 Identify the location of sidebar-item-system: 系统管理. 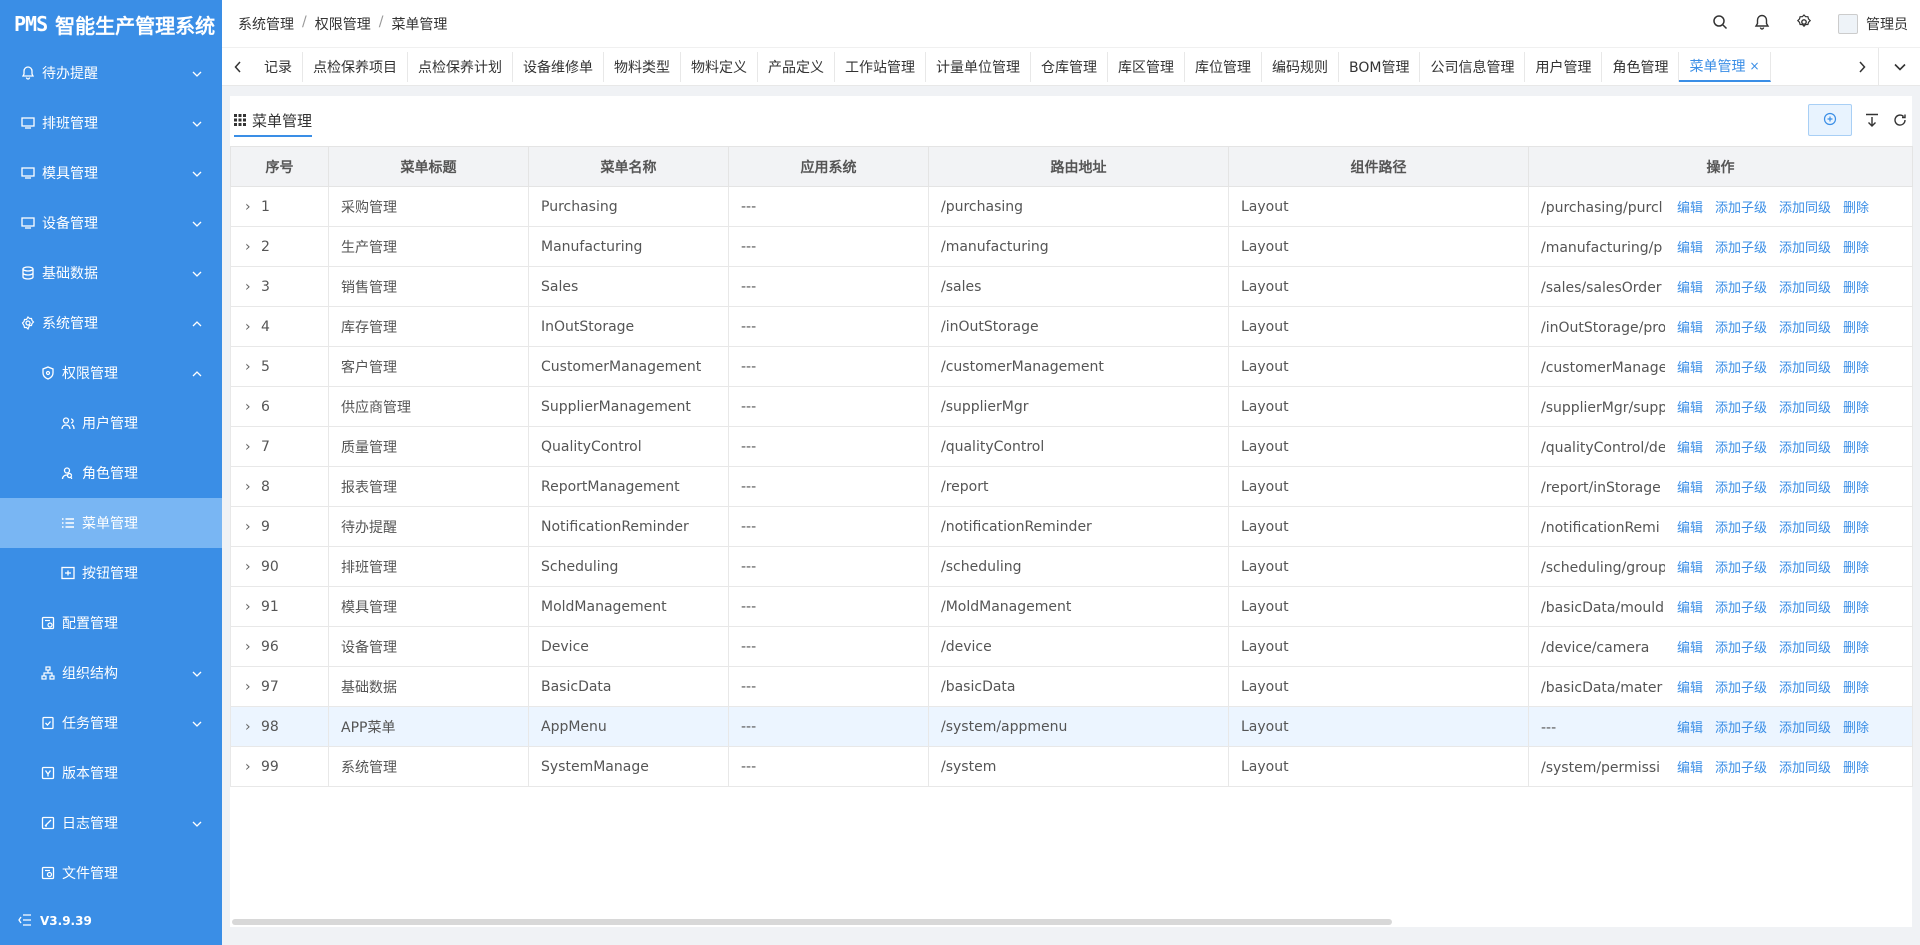
(111, 323).